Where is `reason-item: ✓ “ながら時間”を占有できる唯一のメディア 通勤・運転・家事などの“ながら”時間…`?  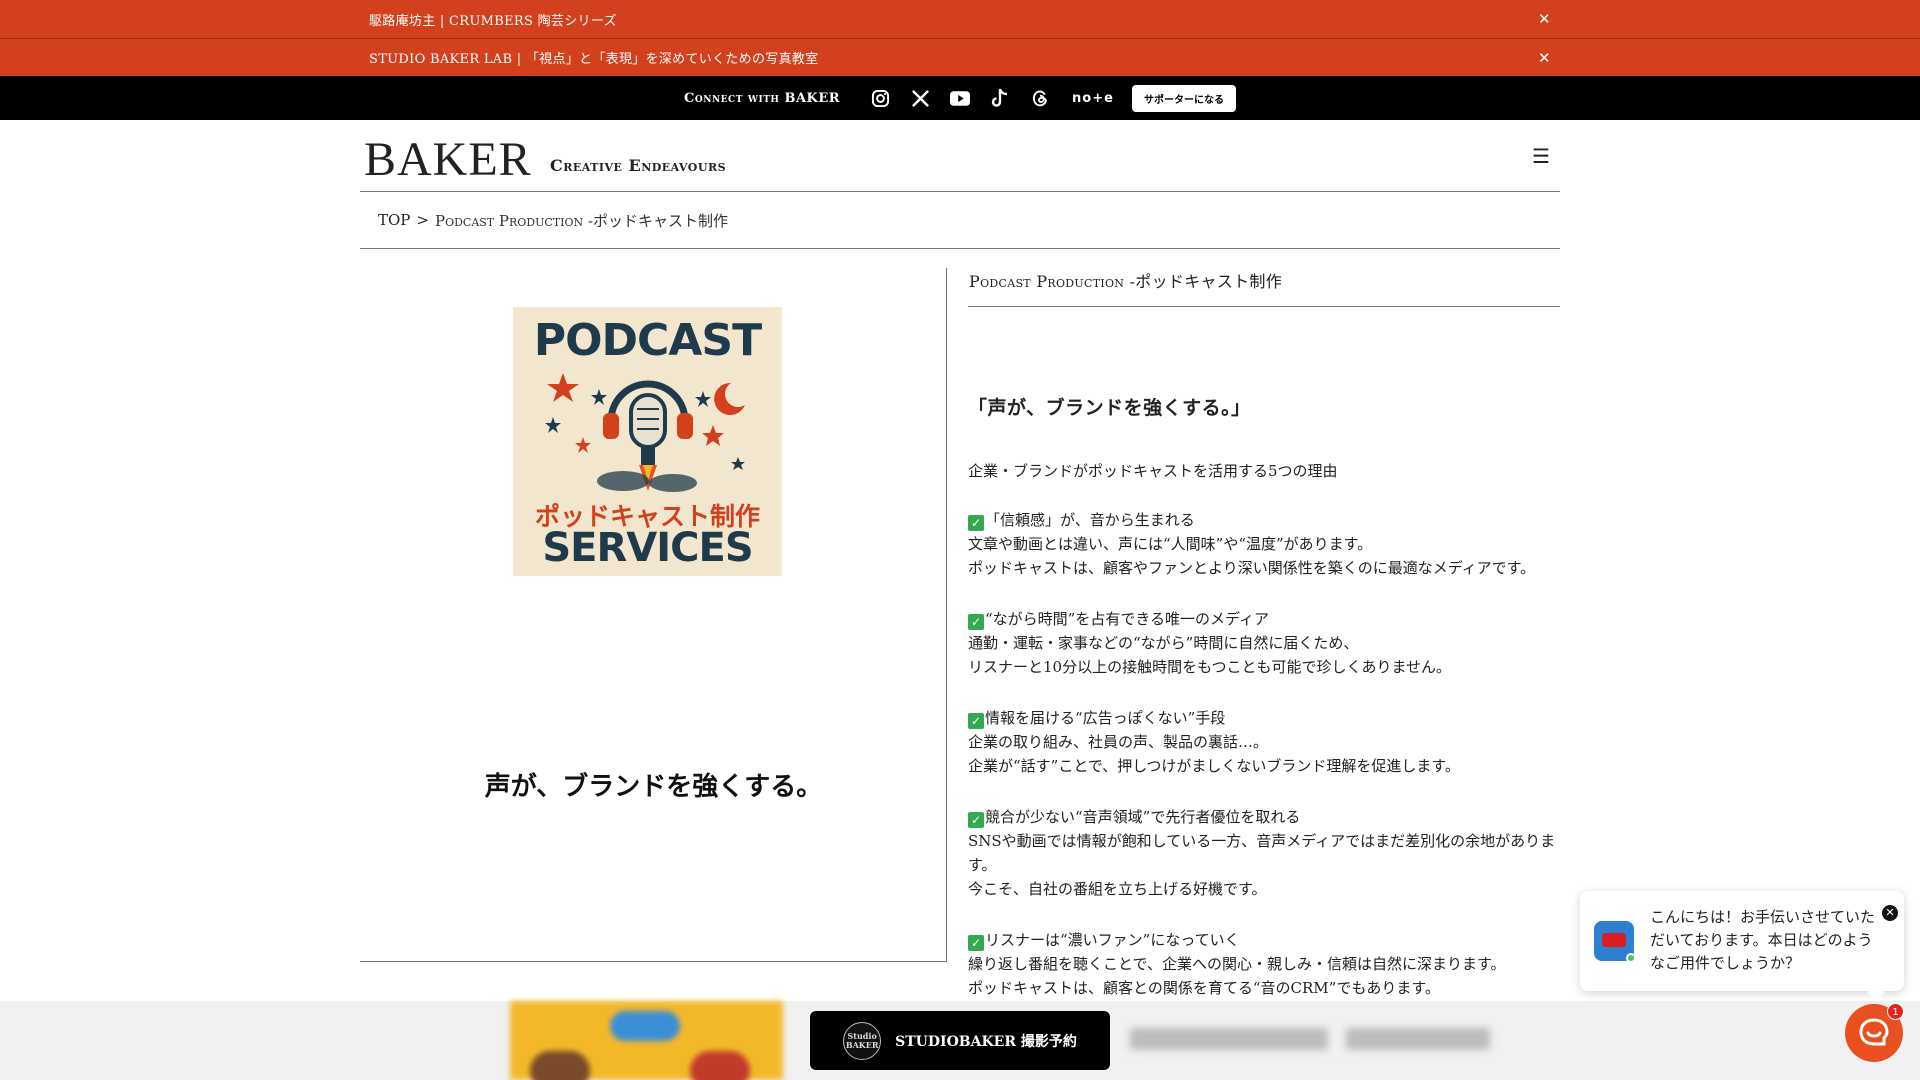
reason-item: ✓ “ながら時間”を占有できる唯一のメディア 通勤・運転・家事などの“ながら”時間… is located at coordinates (1264, 643).